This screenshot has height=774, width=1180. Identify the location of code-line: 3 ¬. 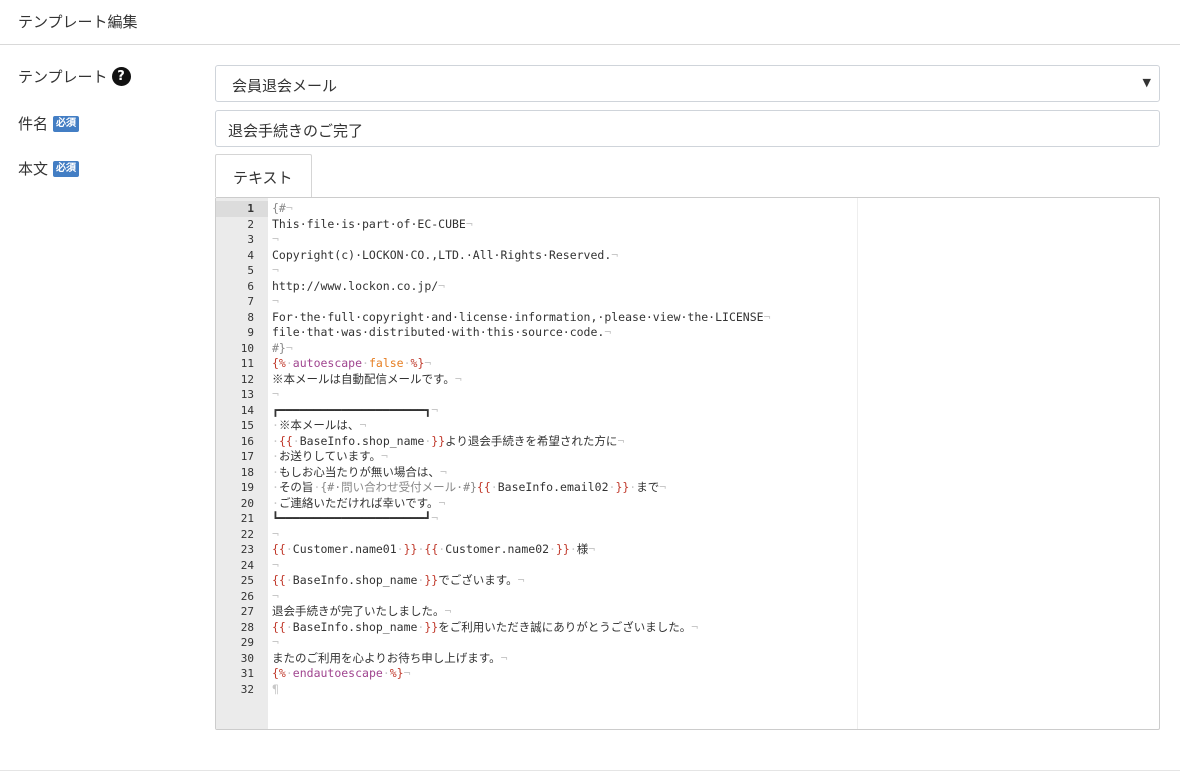
(687, 240).